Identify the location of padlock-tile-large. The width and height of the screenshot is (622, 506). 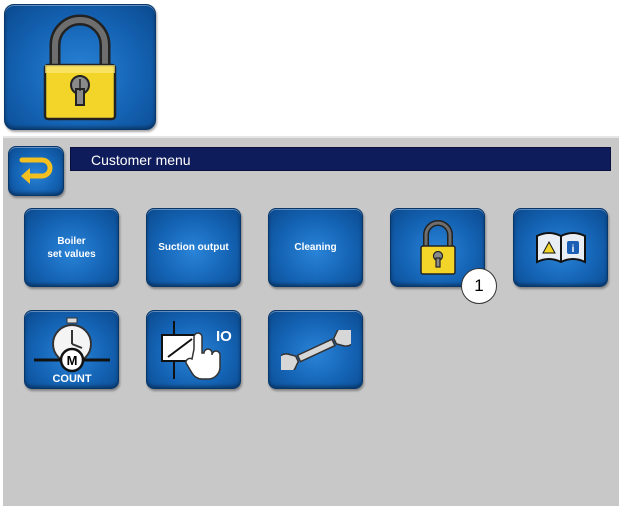
(80, 67).